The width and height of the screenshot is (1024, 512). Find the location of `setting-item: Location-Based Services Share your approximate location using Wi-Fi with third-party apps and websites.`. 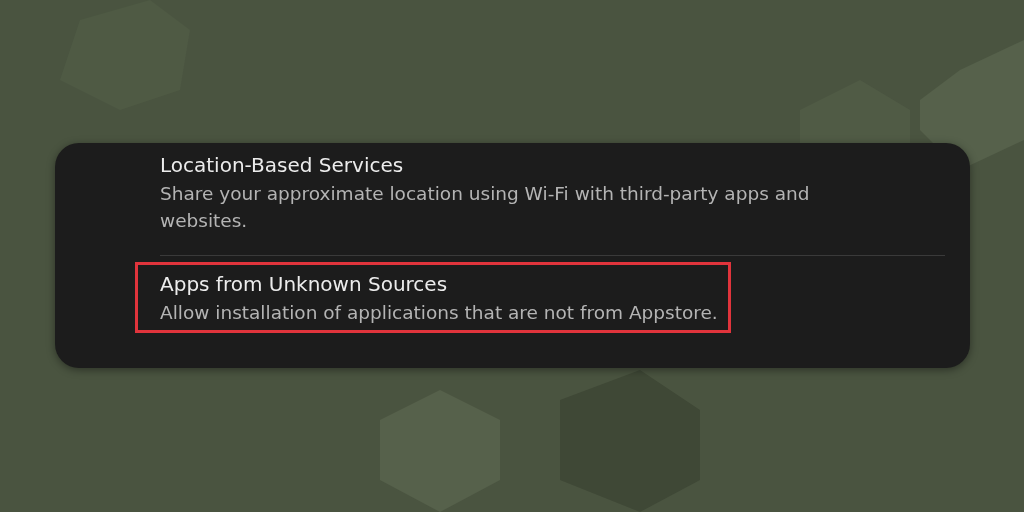

setting-item: Location-Based Services Share your approximate location using Wi-Fi with third-party apps and websites. is located at coordinates (521, 192).